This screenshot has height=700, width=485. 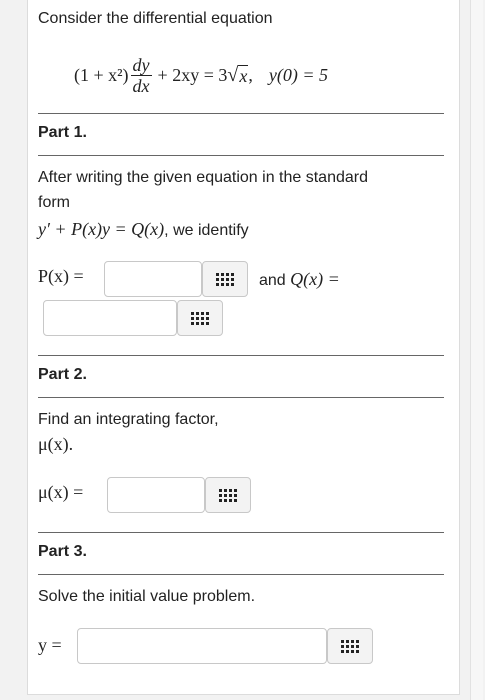 I want to click on y-input, so click(x=202, y=646).